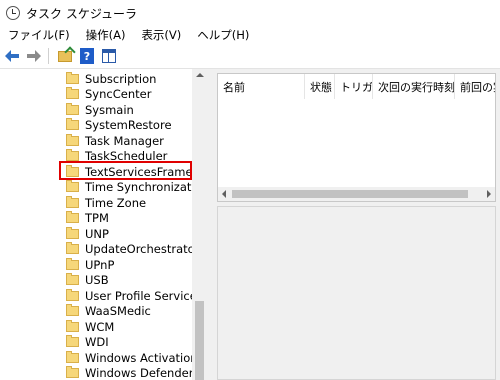 This screenshot has width=500, height=380. Describe the element at coordinates (119, 124) in the screenshot. I see `tree-item: SystemRestore` at that location.